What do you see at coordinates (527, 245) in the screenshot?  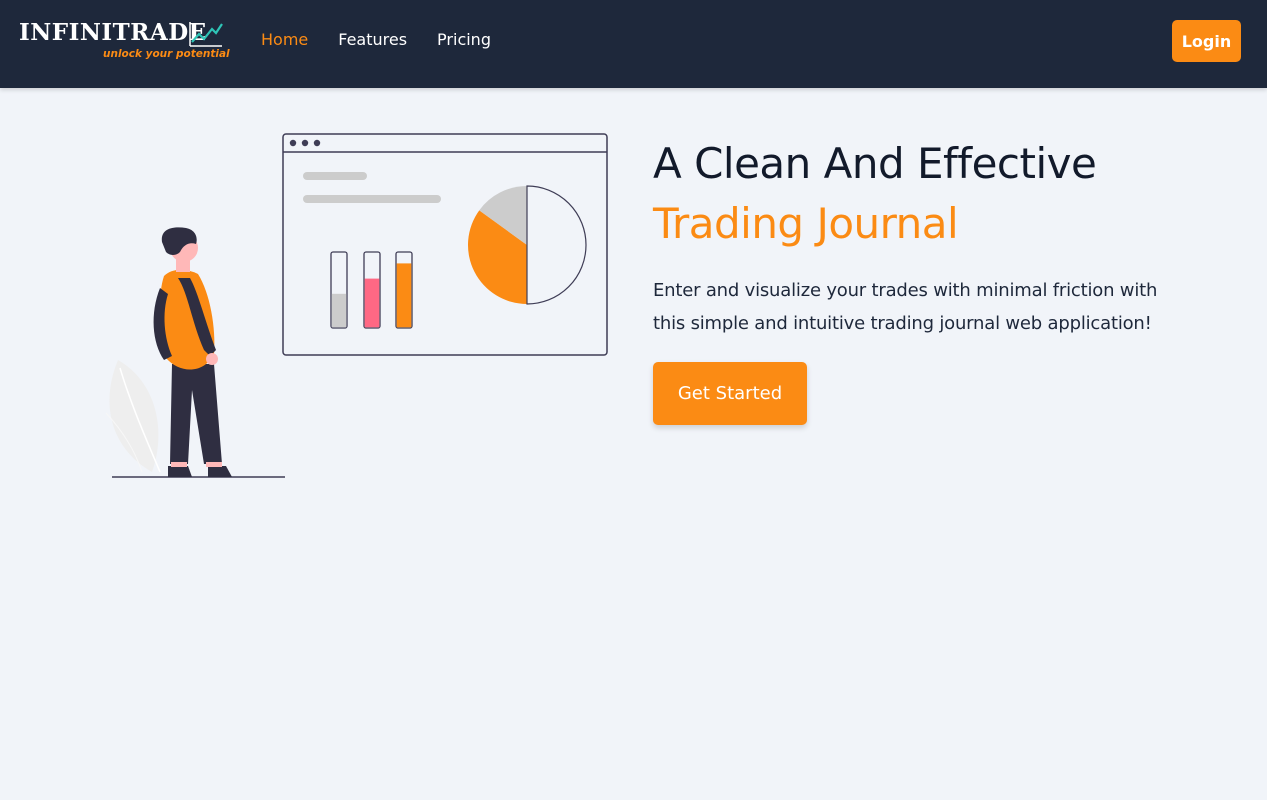 I see `pie-chart` at bounding box center [527, 245].